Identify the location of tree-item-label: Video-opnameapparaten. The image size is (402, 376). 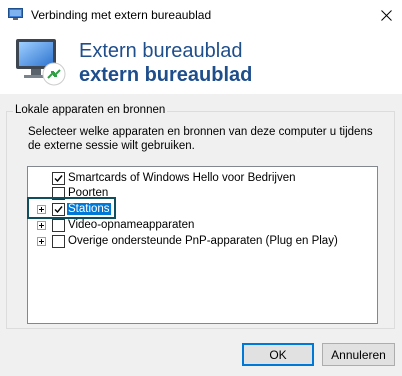
(131, 225).